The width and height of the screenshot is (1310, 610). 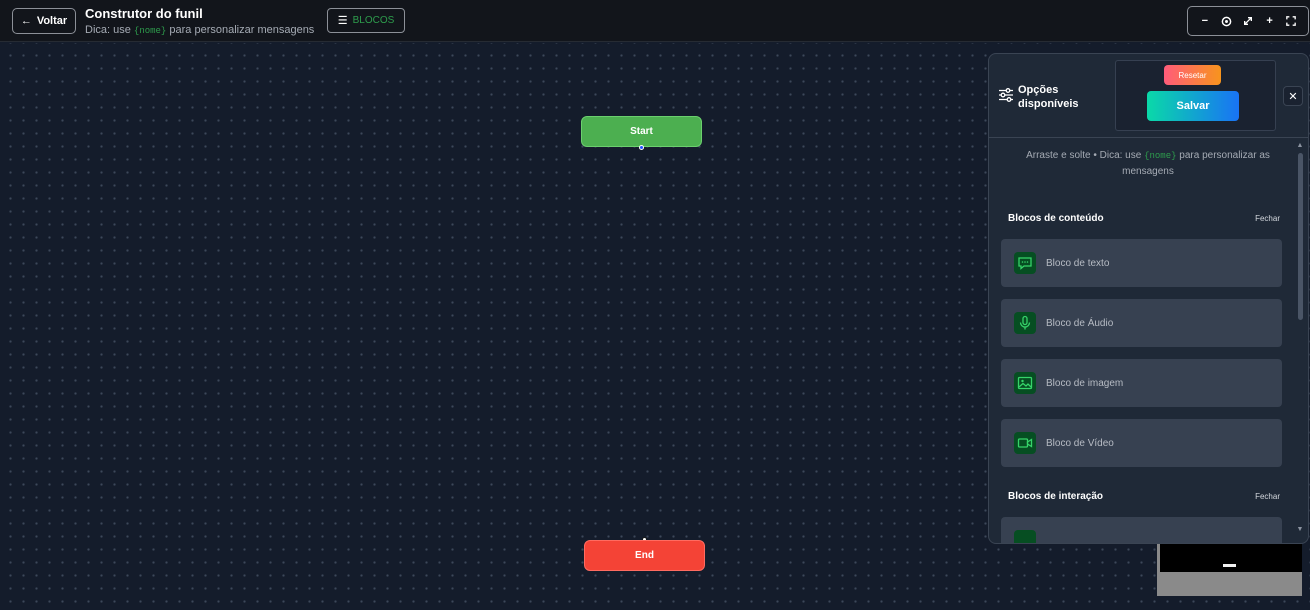 What do you see at coordinates (1231, 557) in the screenshot?
I see `minimap-viewport` at bounding box center [1231, 557].